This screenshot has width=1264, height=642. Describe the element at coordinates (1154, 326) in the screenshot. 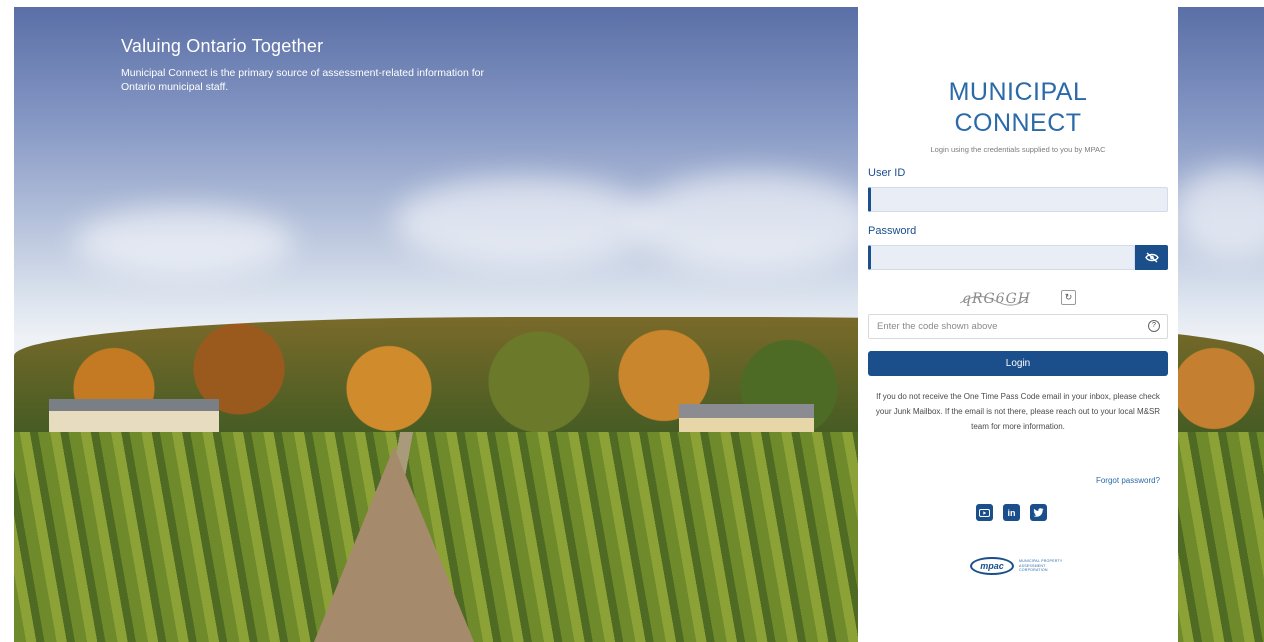

I see `help-icon: ?` at that location.